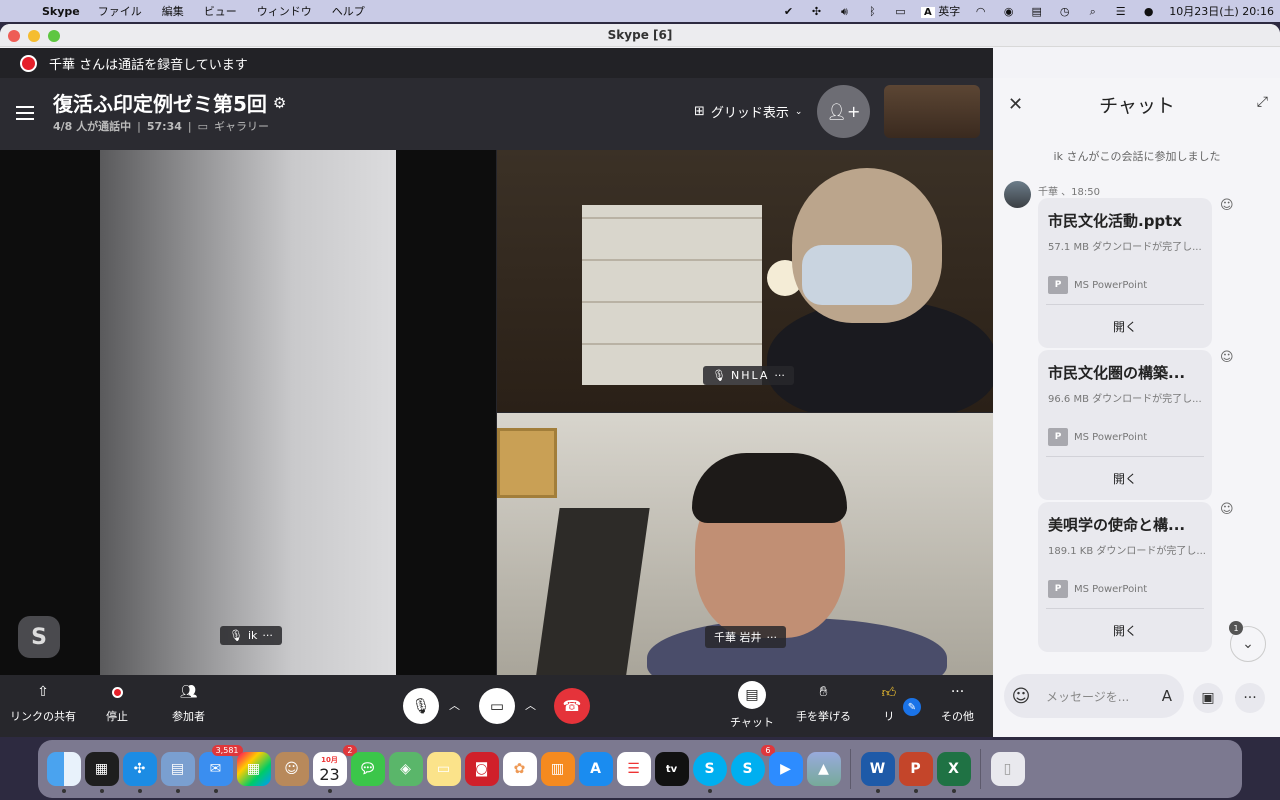 Image resolution: width=1280 pixels, height=800 pixels. Describe the element at coordinates (745, 637) in the screenshot. I see `name-tag-iwai: 千華 岩井 ···` at that location.